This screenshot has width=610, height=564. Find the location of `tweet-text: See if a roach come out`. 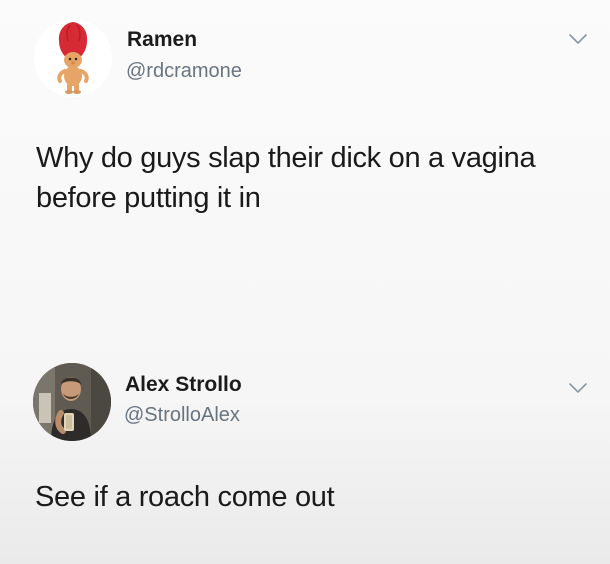

tweet-text: See if a roach come out is located at coordinates (315, 497).